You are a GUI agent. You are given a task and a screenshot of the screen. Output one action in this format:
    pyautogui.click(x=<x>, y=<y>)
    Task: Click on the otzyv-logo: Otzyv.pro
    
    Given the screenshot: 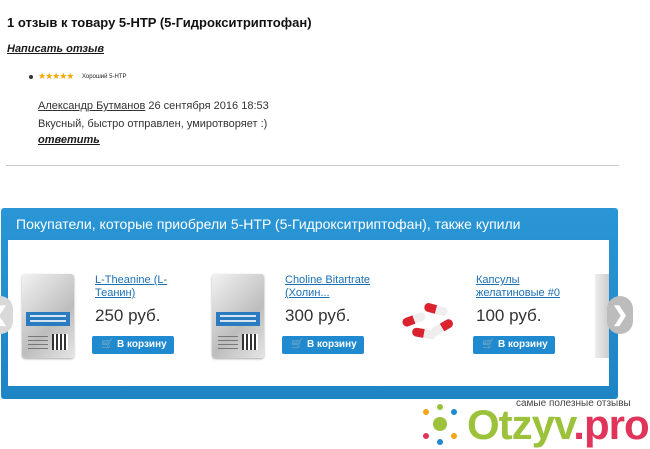 What is the action you would take?
    pyautogui.click(x=558, y=424)
    